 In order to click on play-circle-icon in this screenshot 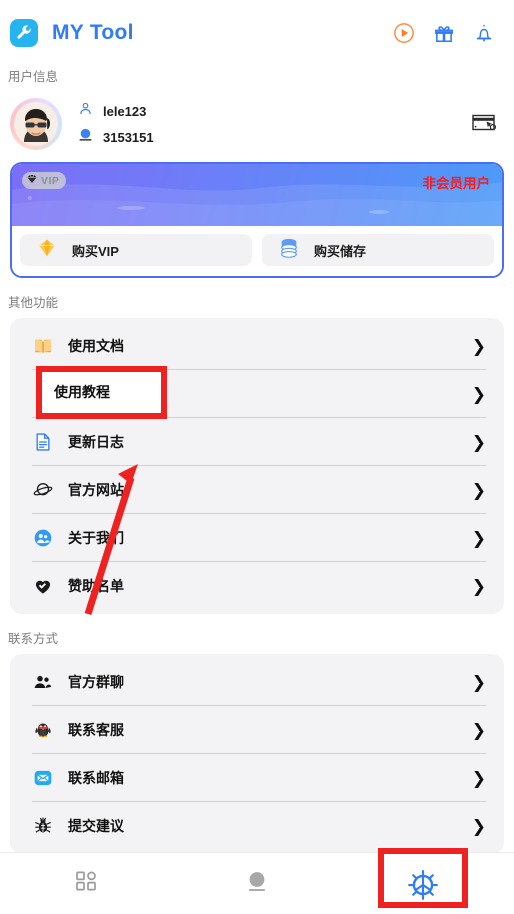, I will do `click(404, 33)`.